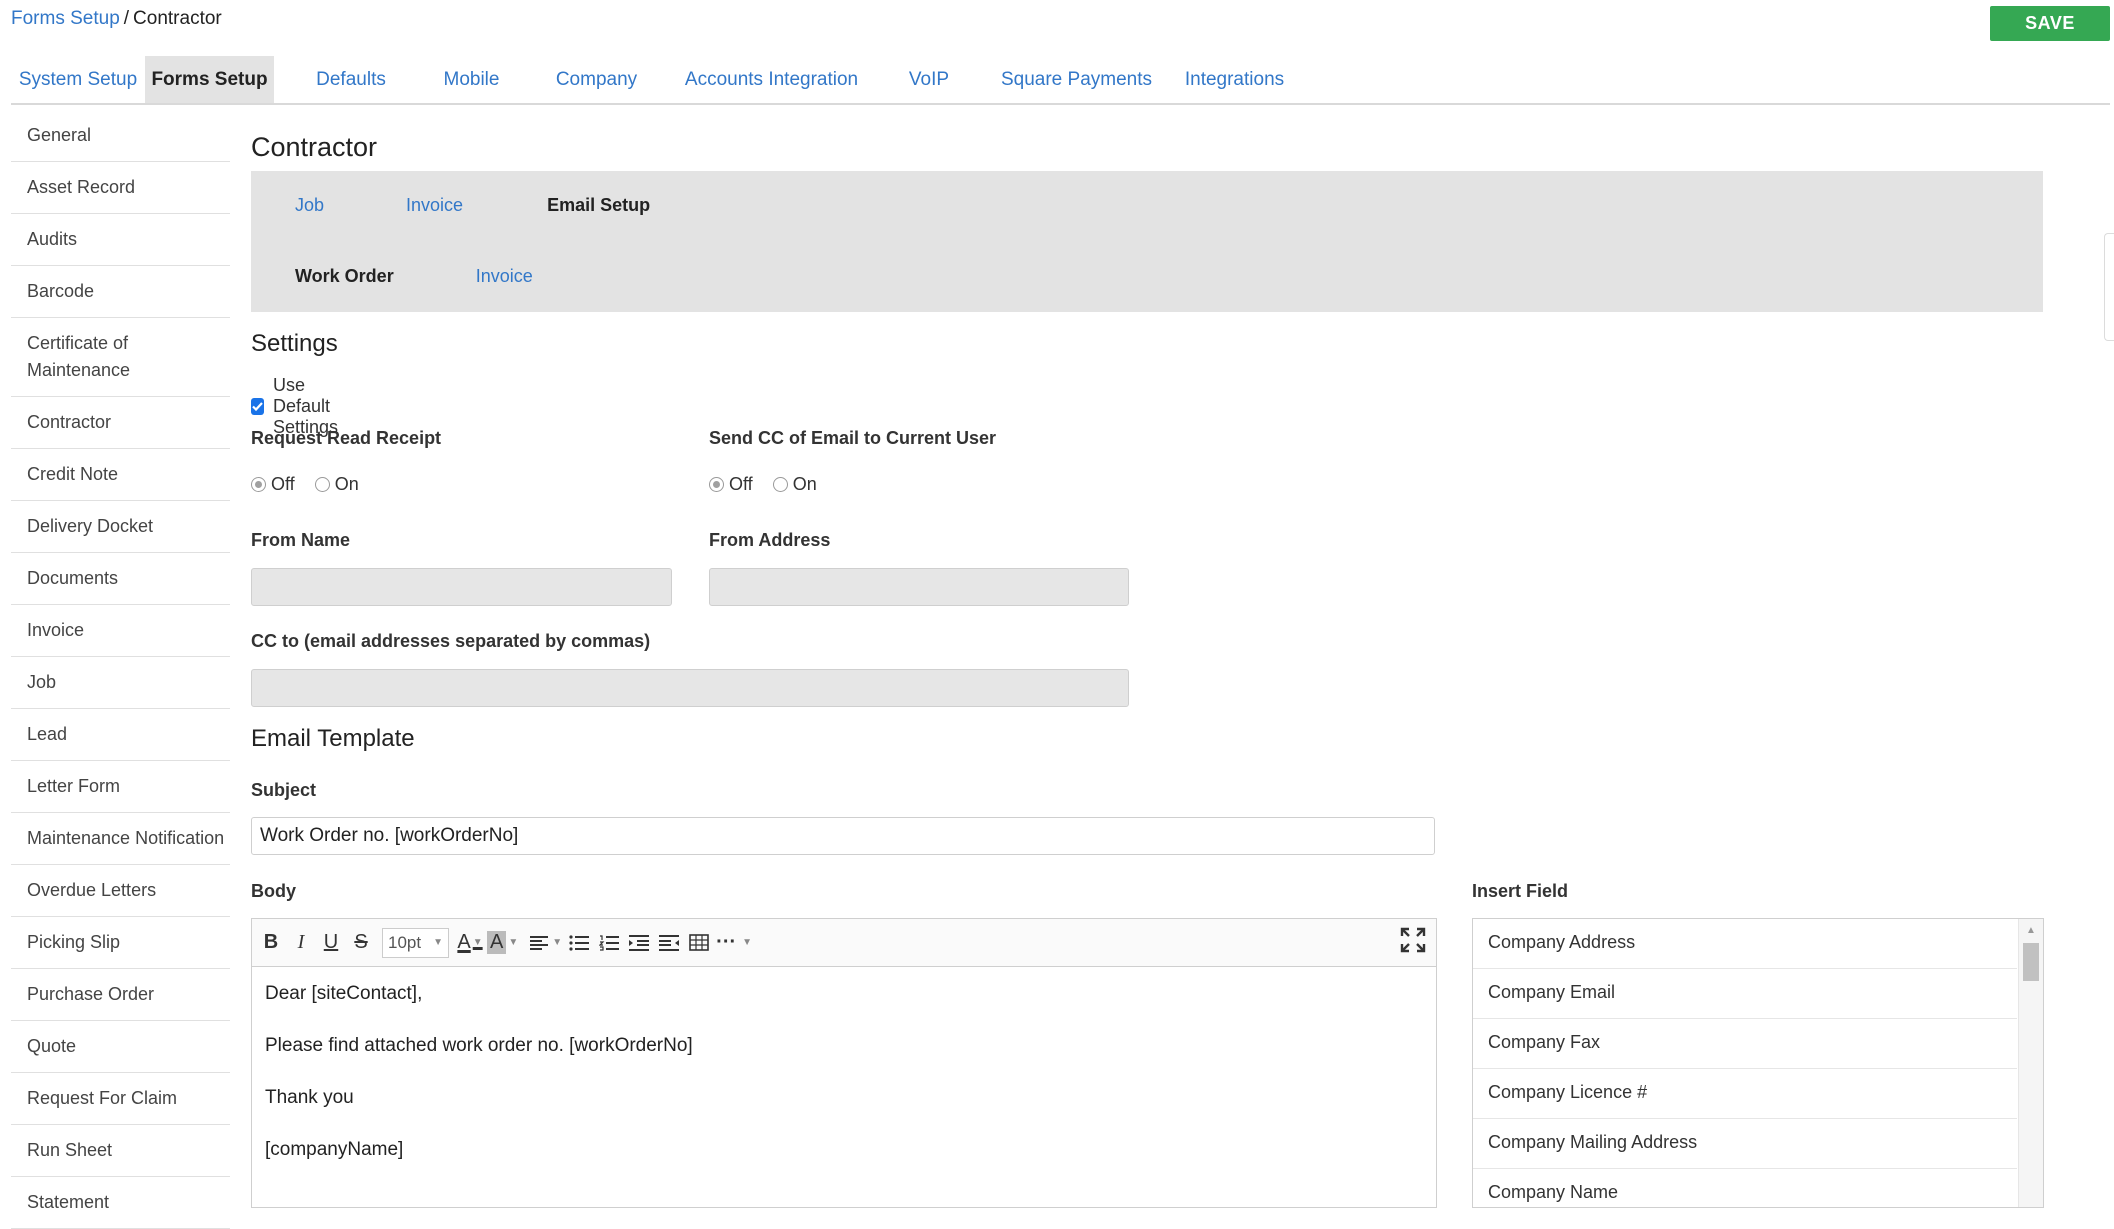  Describe the element at coordinates (929, 79) in the screenshot. I see `tab-voip: VoIP` at that location.